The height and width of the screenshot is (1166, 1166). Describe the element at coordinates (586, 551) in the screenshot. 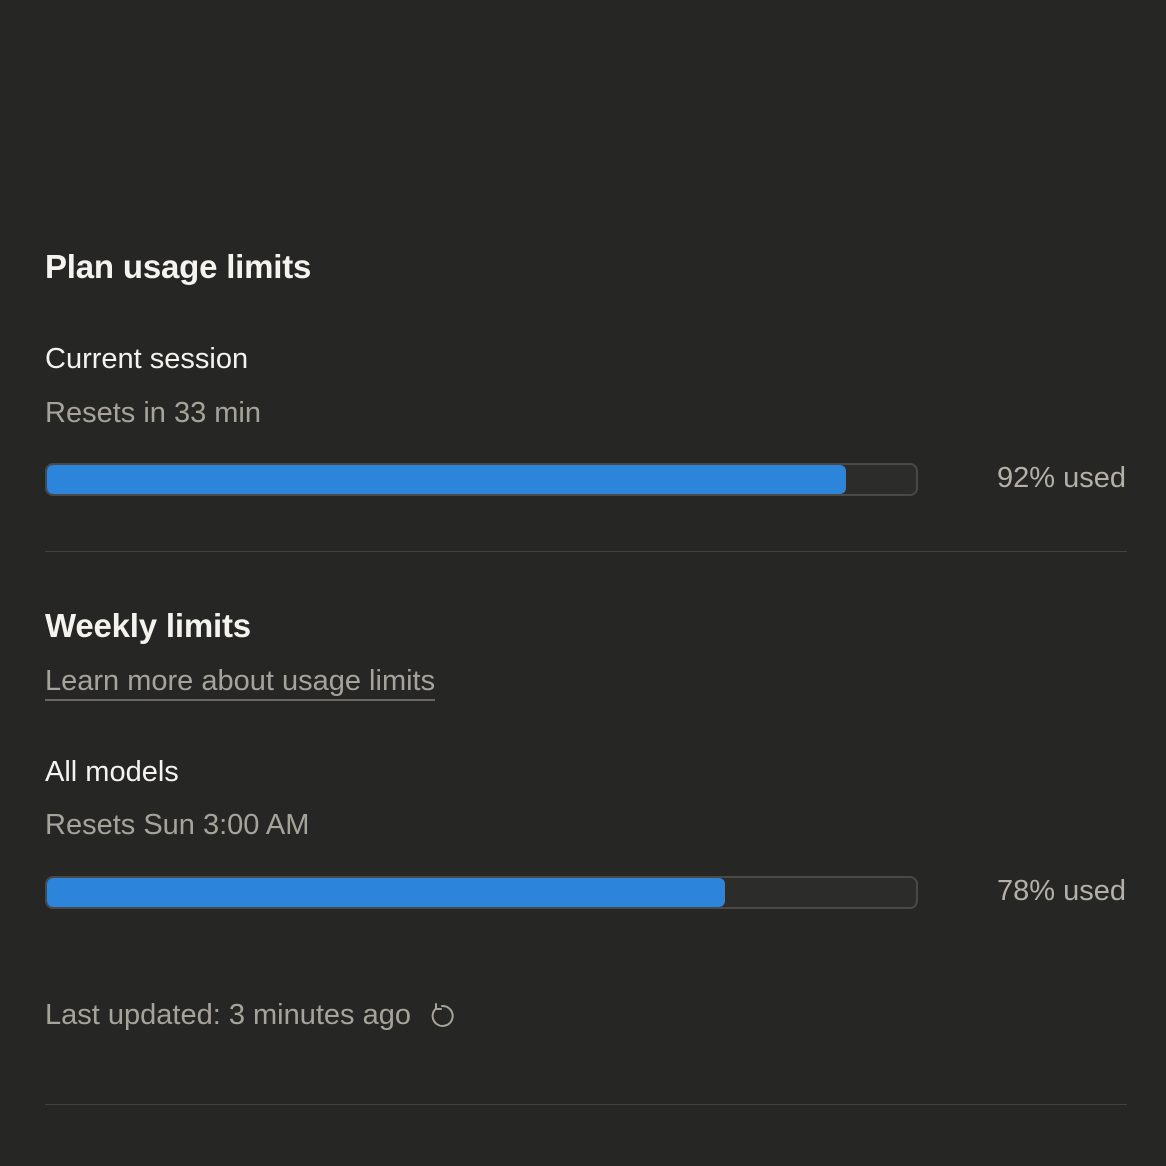

I see `section-divider` at that location.